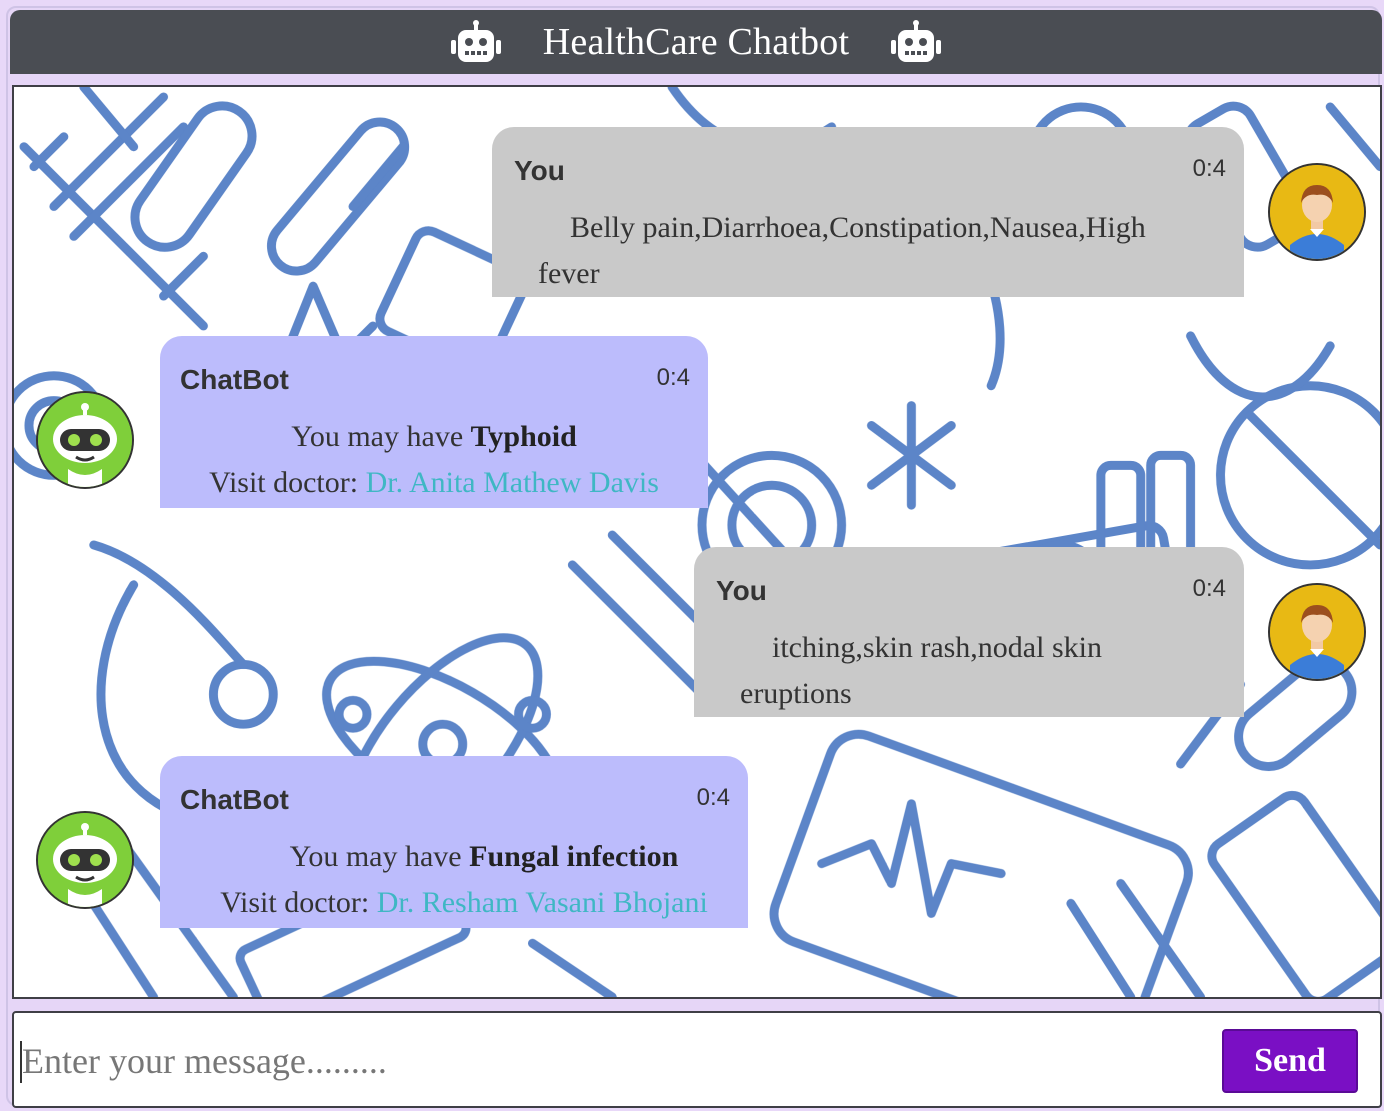 The image size is (1384, 1111). I want to click on doctor-line: Visit doctor: Dr. Resham Vasani Bhojani, so click(454, 903).